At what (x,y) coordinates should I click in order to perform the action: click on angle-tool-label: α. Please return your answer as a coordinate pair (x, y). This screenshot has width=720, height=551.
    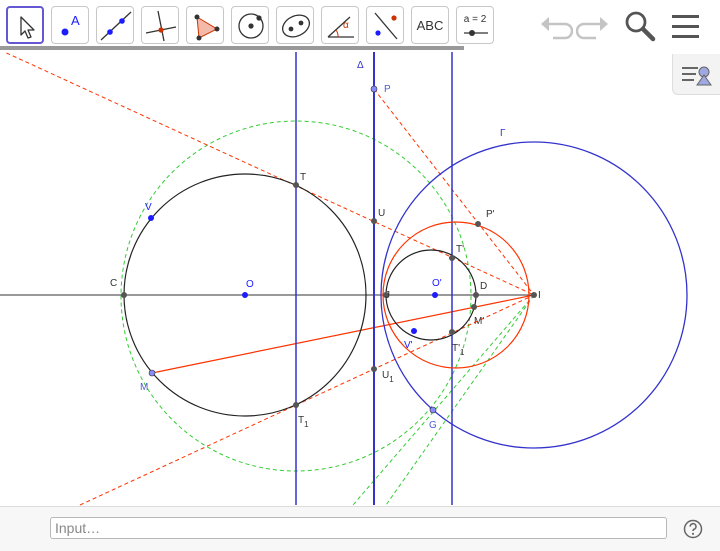
    Looking at the image, I should click on (346, 25).